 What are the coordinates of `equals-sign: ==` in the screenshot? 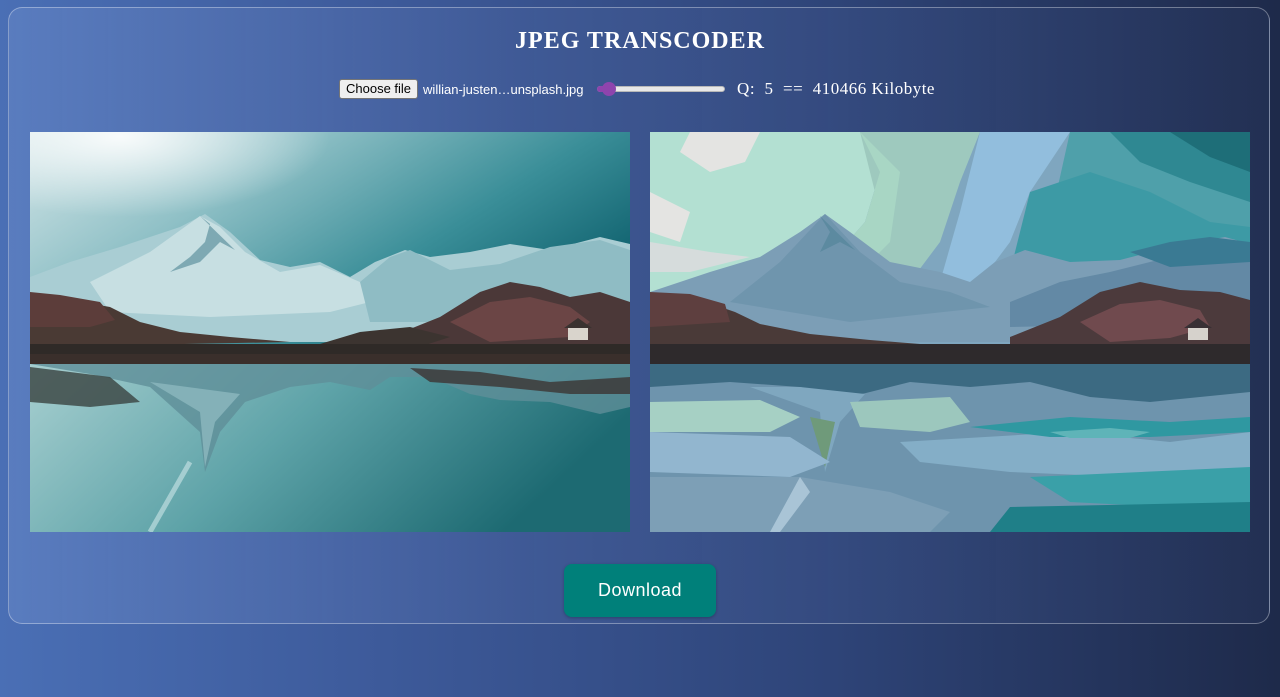 It's located at (793, 88).